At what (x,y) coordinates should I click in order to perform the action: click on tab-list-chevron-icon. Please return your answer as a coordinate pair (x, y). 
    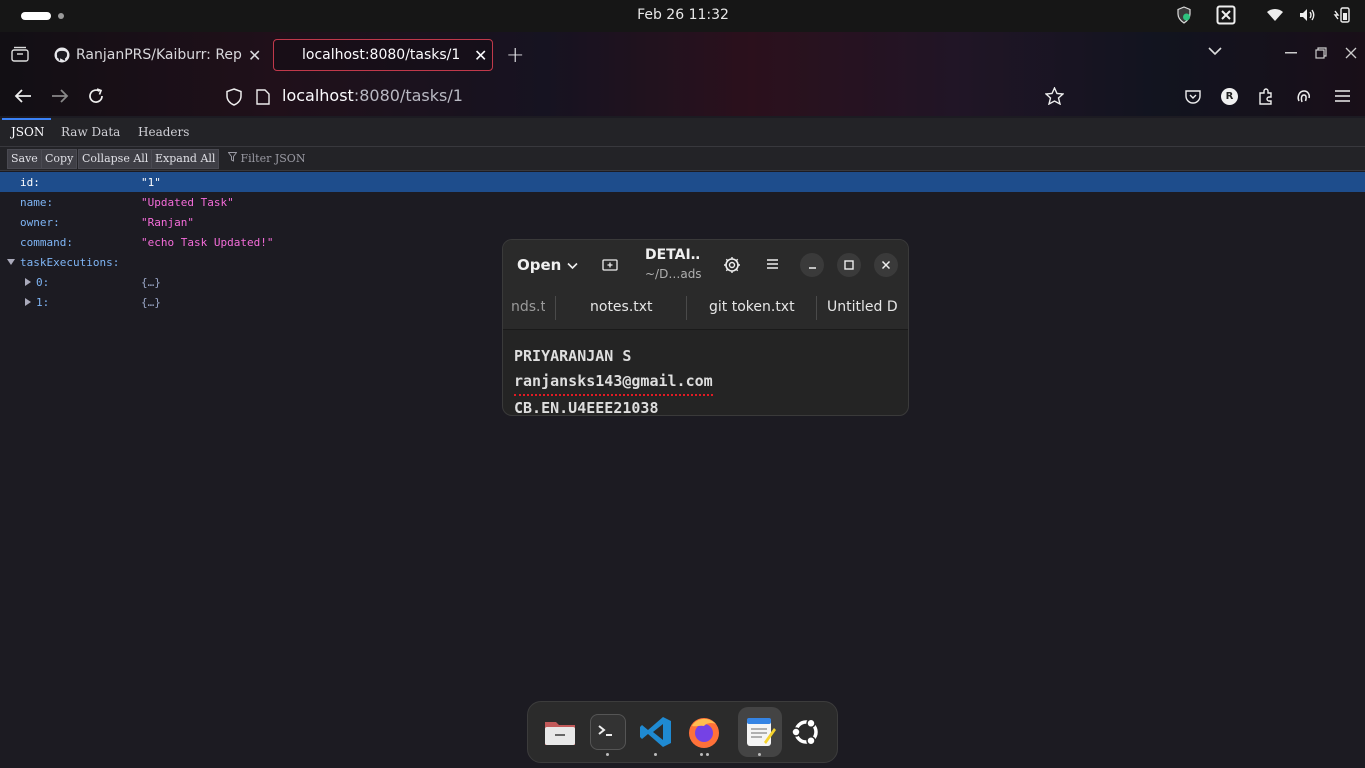
    Looking at the image, I should click on (1215, 51).